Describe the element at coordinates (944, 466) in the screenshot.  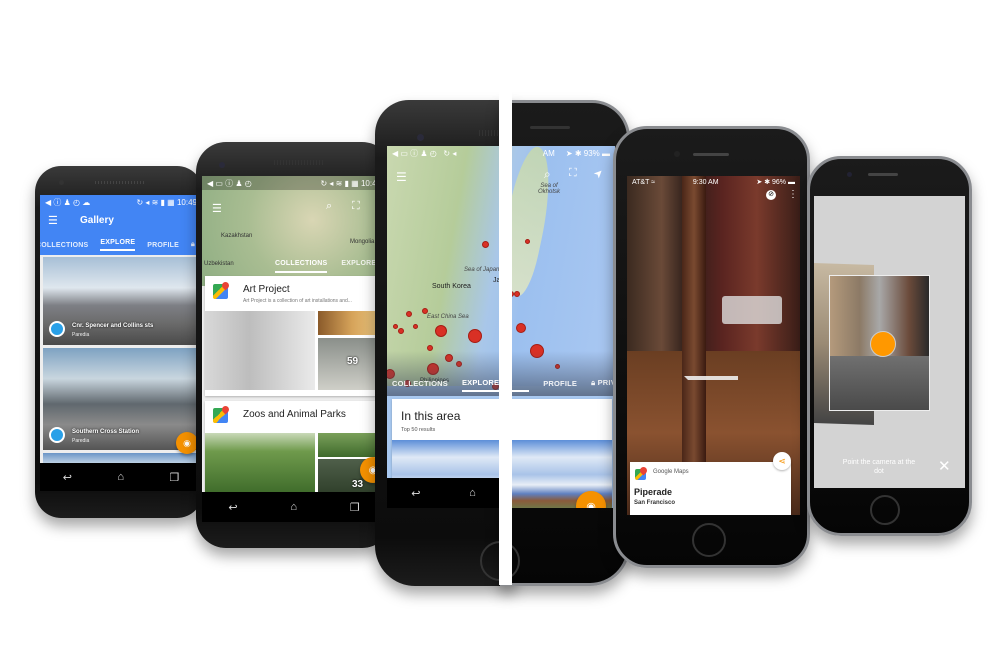
I see `close-button: ✕` at that location.